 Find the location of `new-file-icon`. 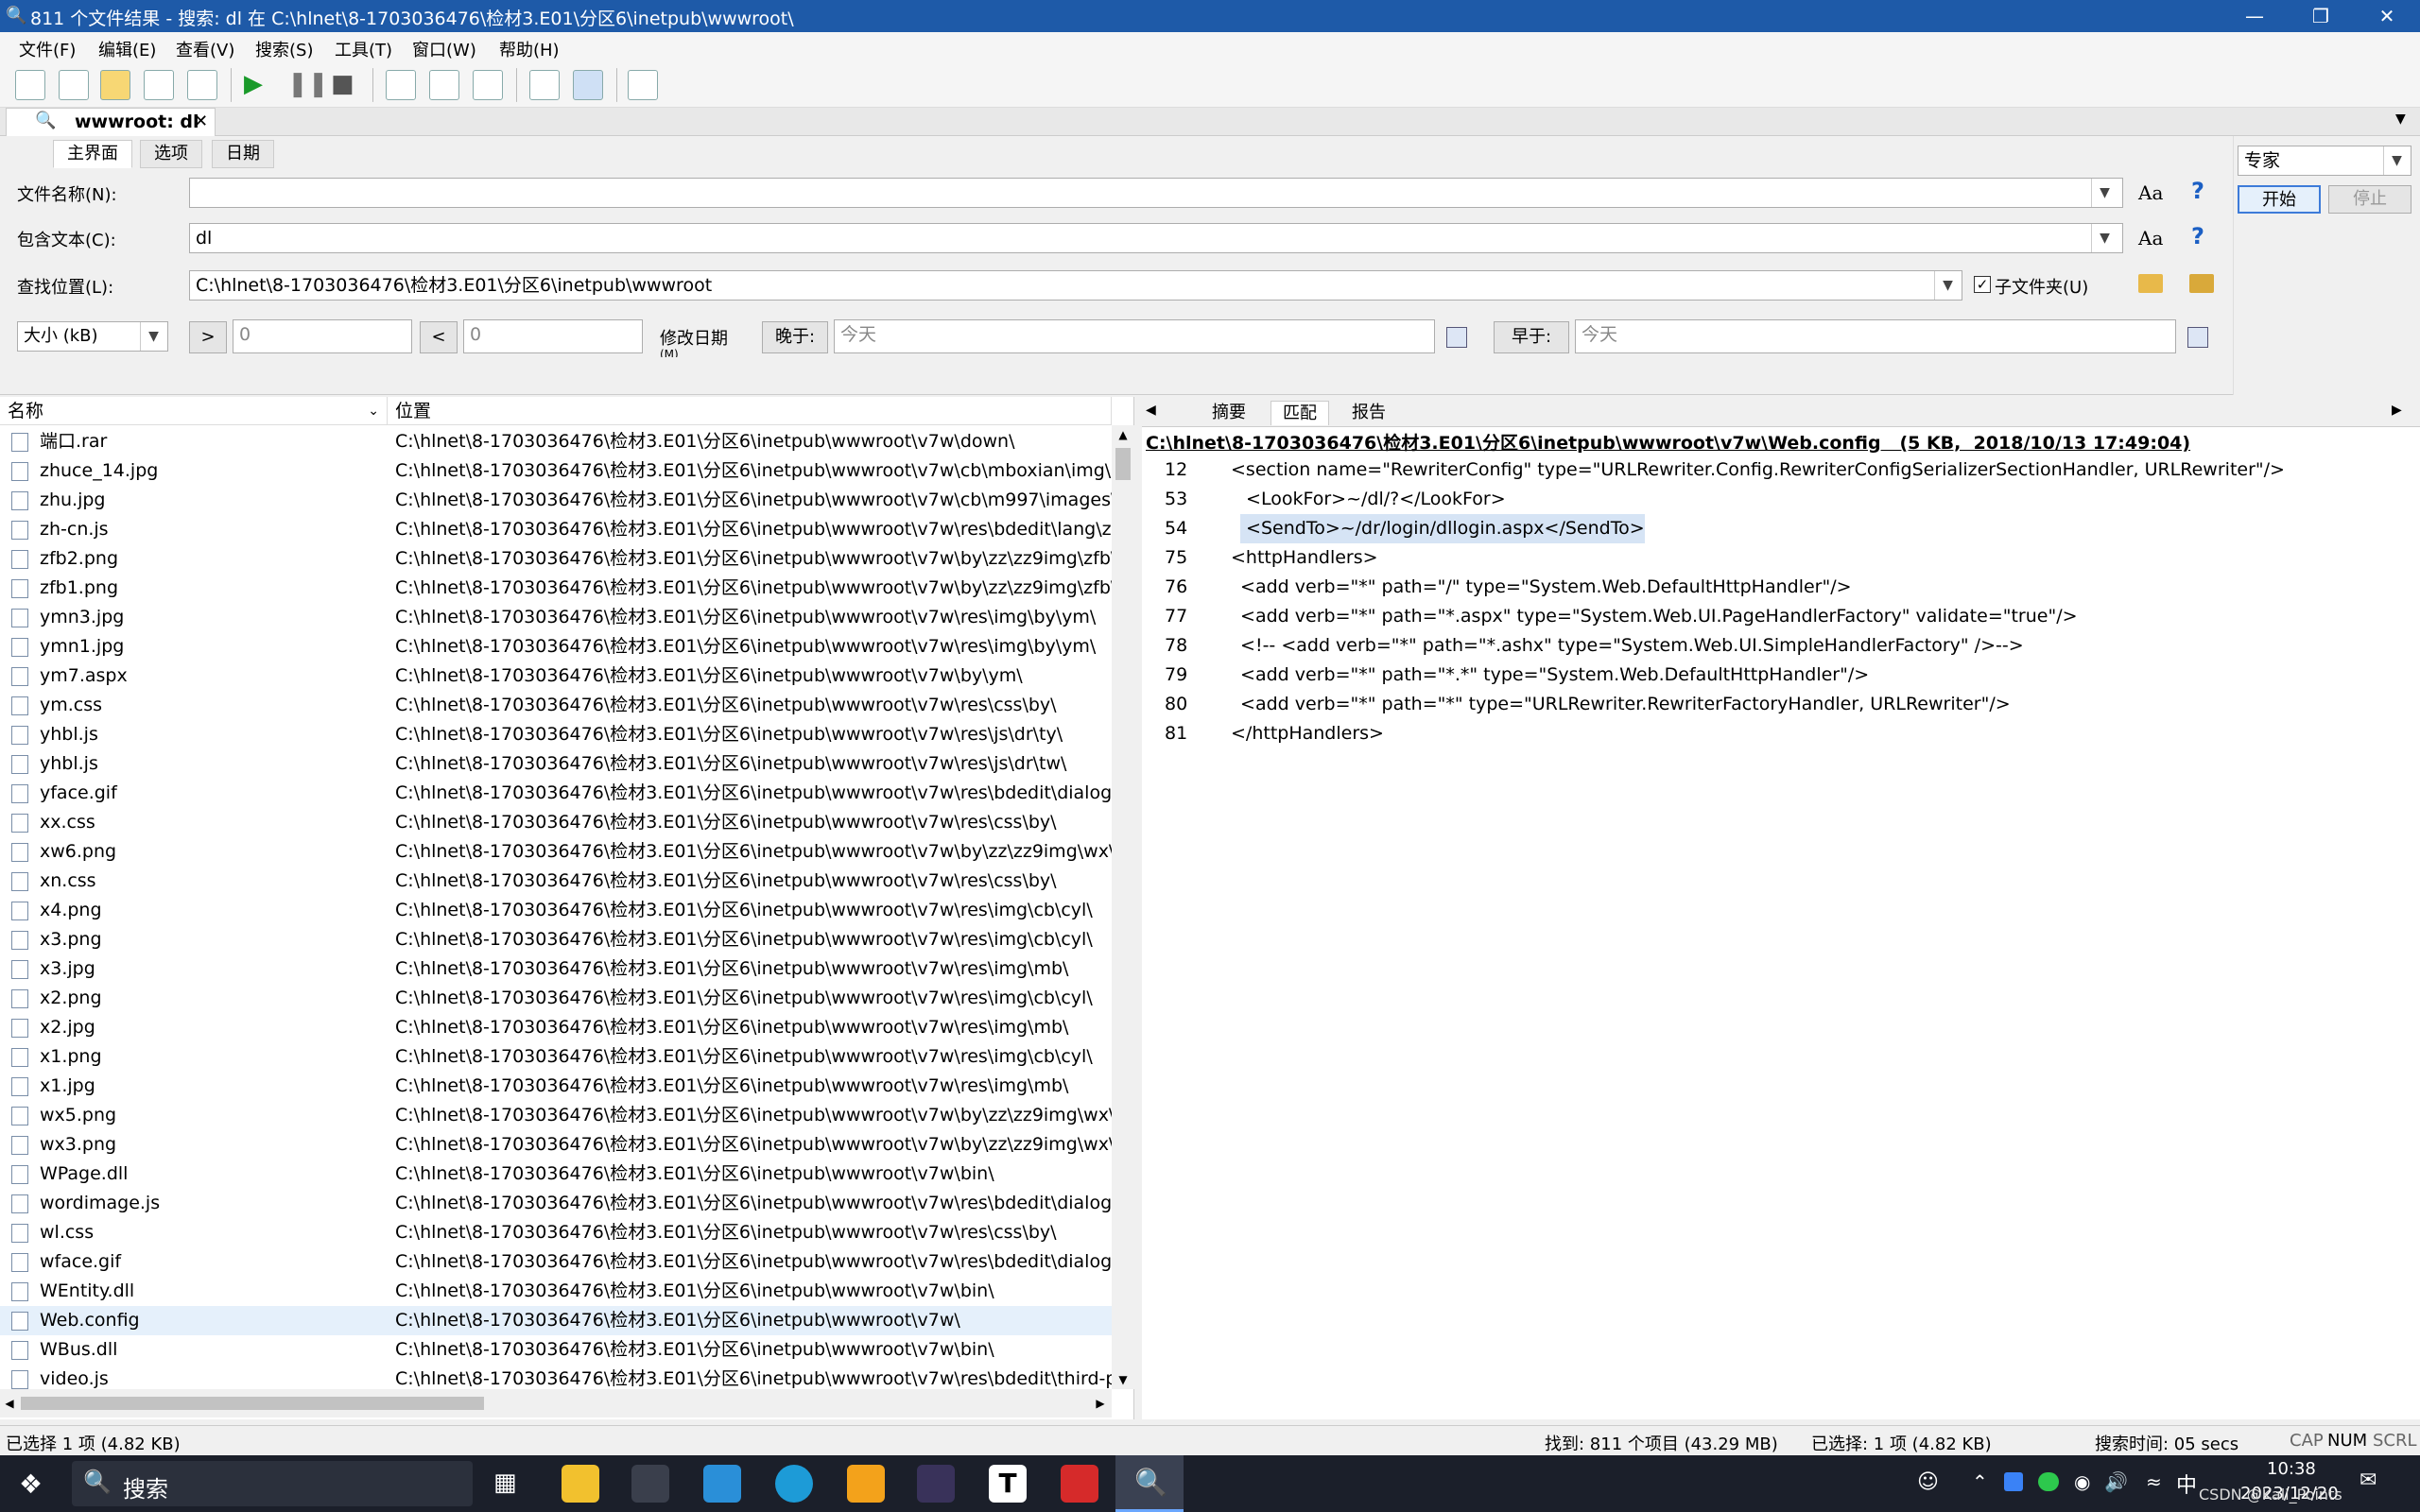

new-file-icon is located at coordinates (30, 85).